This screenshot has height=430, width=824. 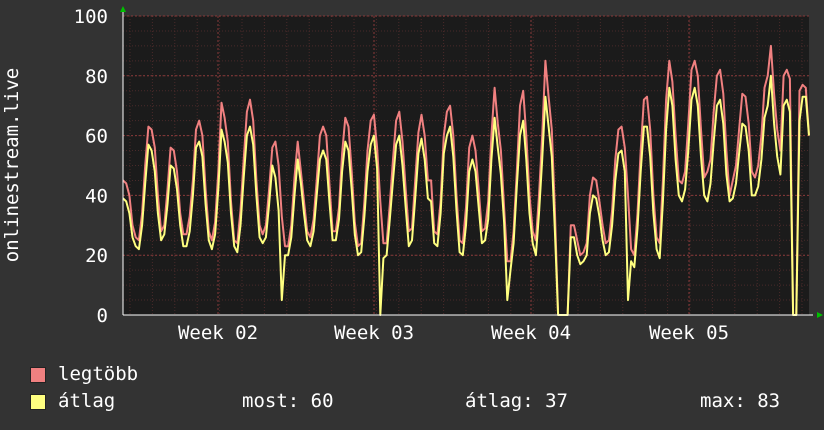 What do you see at coordinates (288, 401) in the screenshot?
I see `stat-now: most: 60` at bounding box center [288, 401].